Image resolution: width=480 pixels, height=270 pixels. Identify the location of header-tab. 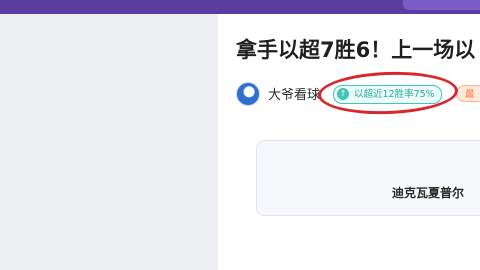
(441, 5).